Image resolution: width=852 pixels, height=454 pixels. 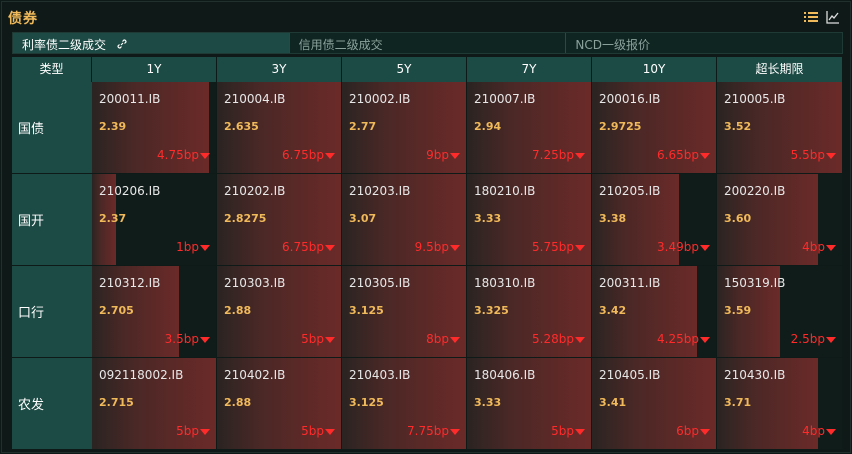 What do you see at coordinates (366, 310) in the screenshot?
I see `bond-yield: 3.125` at bounding box center [366, 310].